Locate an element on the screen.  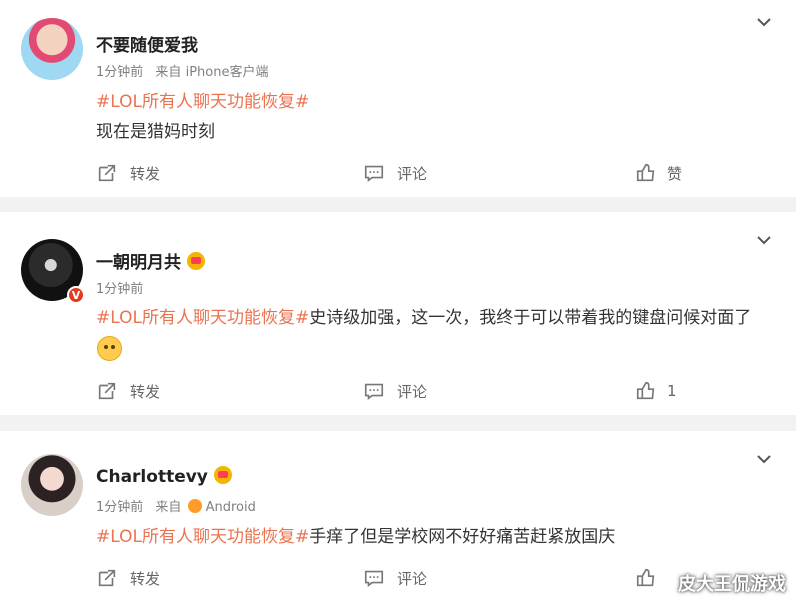
post-meta: 1分钟前 来自 Android is located at coordinates (176, 505).